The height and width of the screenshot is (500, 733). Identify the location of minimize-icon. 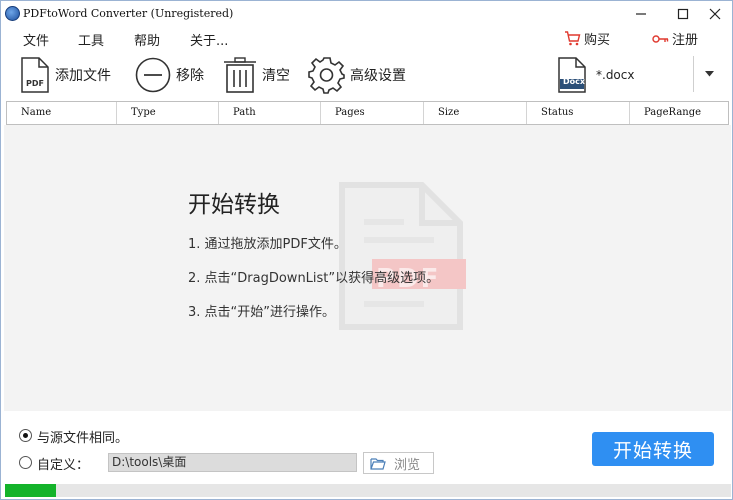
(641, 14).